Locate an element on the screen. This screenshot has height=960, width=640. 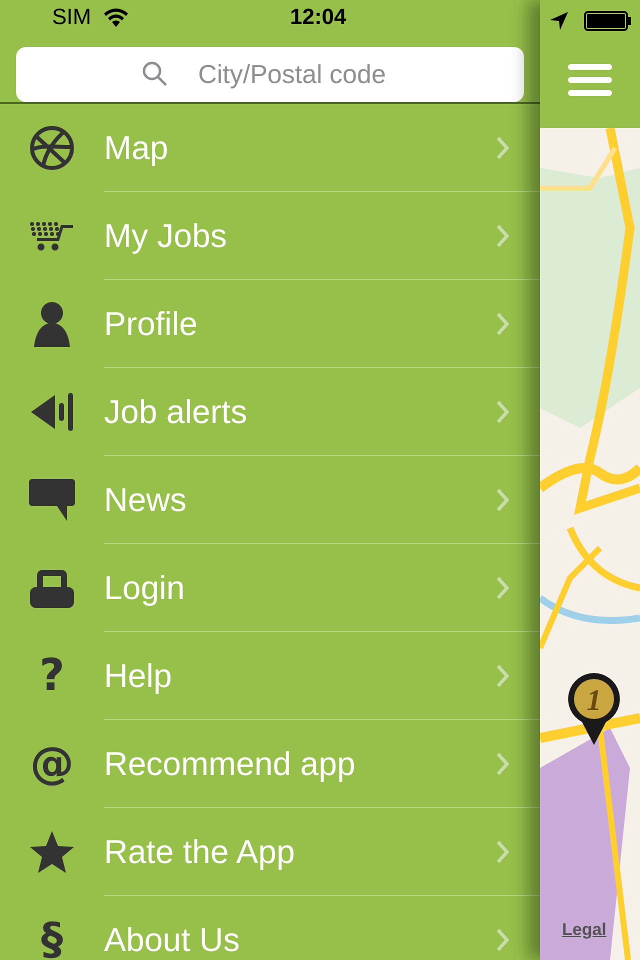
padlock-icon is located at coordinates (52, 588).